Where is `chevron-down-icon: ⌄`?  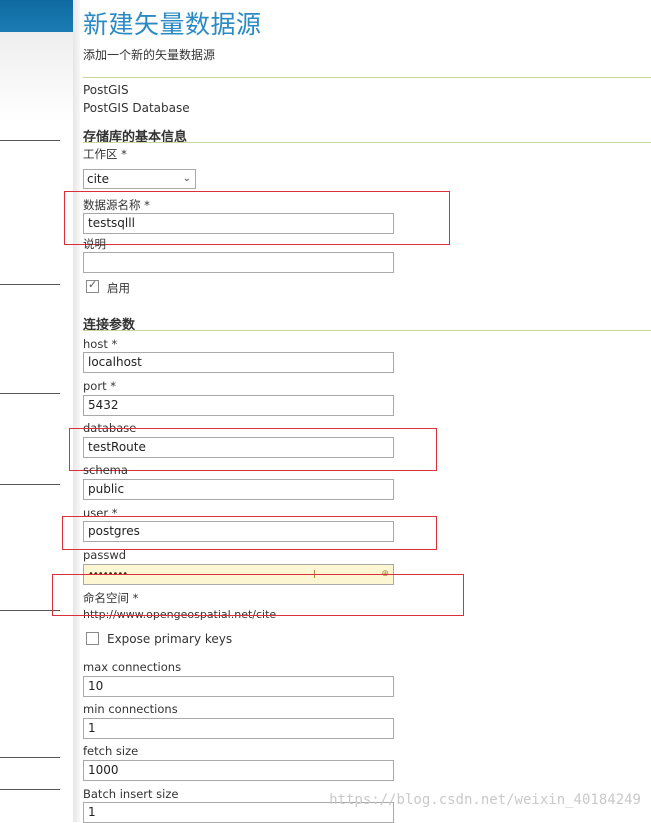 chevron-down-icon: ⌄ is located at coordinates (186, 178).